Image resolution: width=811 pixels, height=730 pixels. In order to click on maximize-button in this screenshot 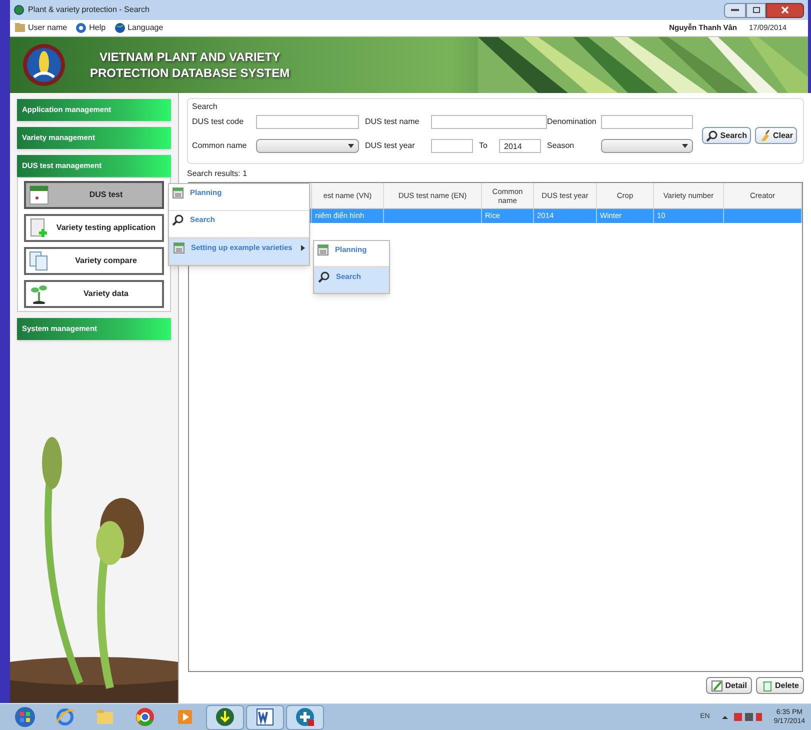, I will do `click(756, 10)`.